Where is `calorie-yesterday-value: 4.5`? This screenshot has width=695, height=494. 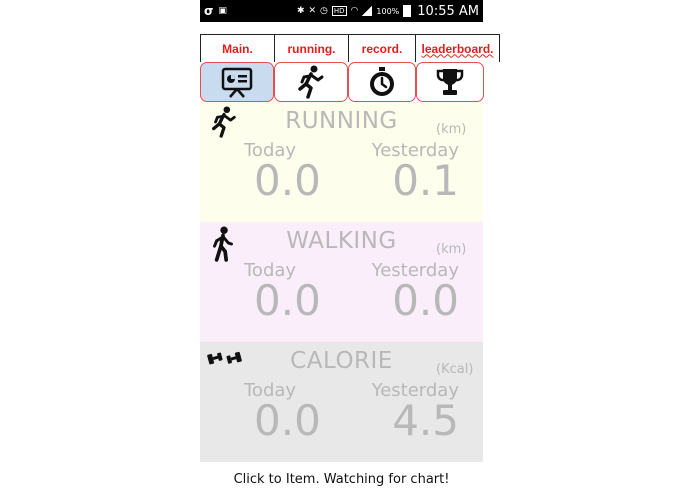 calorie-yesterday-value: 4.5 is located at coordinates (425, 420).